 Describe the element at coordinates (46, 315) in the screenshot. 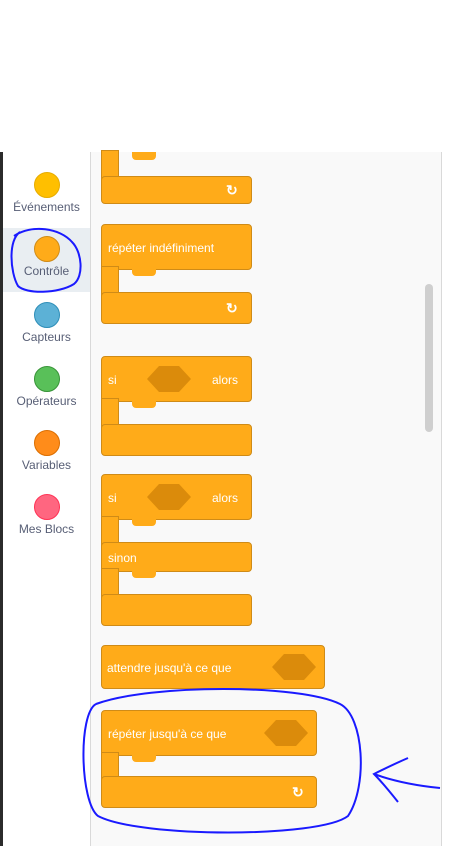

I see `sensing-color-icon` at that location.